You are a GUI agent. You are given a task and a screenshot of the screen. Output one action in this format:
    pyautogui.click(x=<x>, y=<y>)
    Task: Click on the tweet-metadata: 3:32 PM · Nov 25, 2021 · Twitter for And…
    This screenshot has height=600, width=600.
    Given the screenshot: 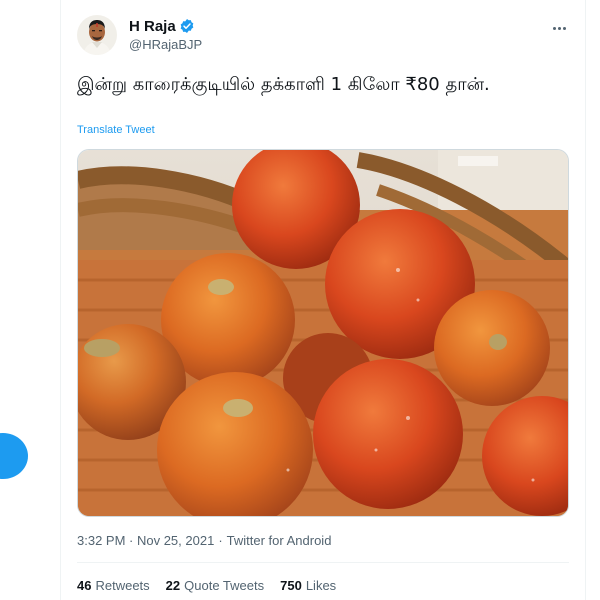 What is the action you would take?
    pyautogui.click(x=204, y=540)
    